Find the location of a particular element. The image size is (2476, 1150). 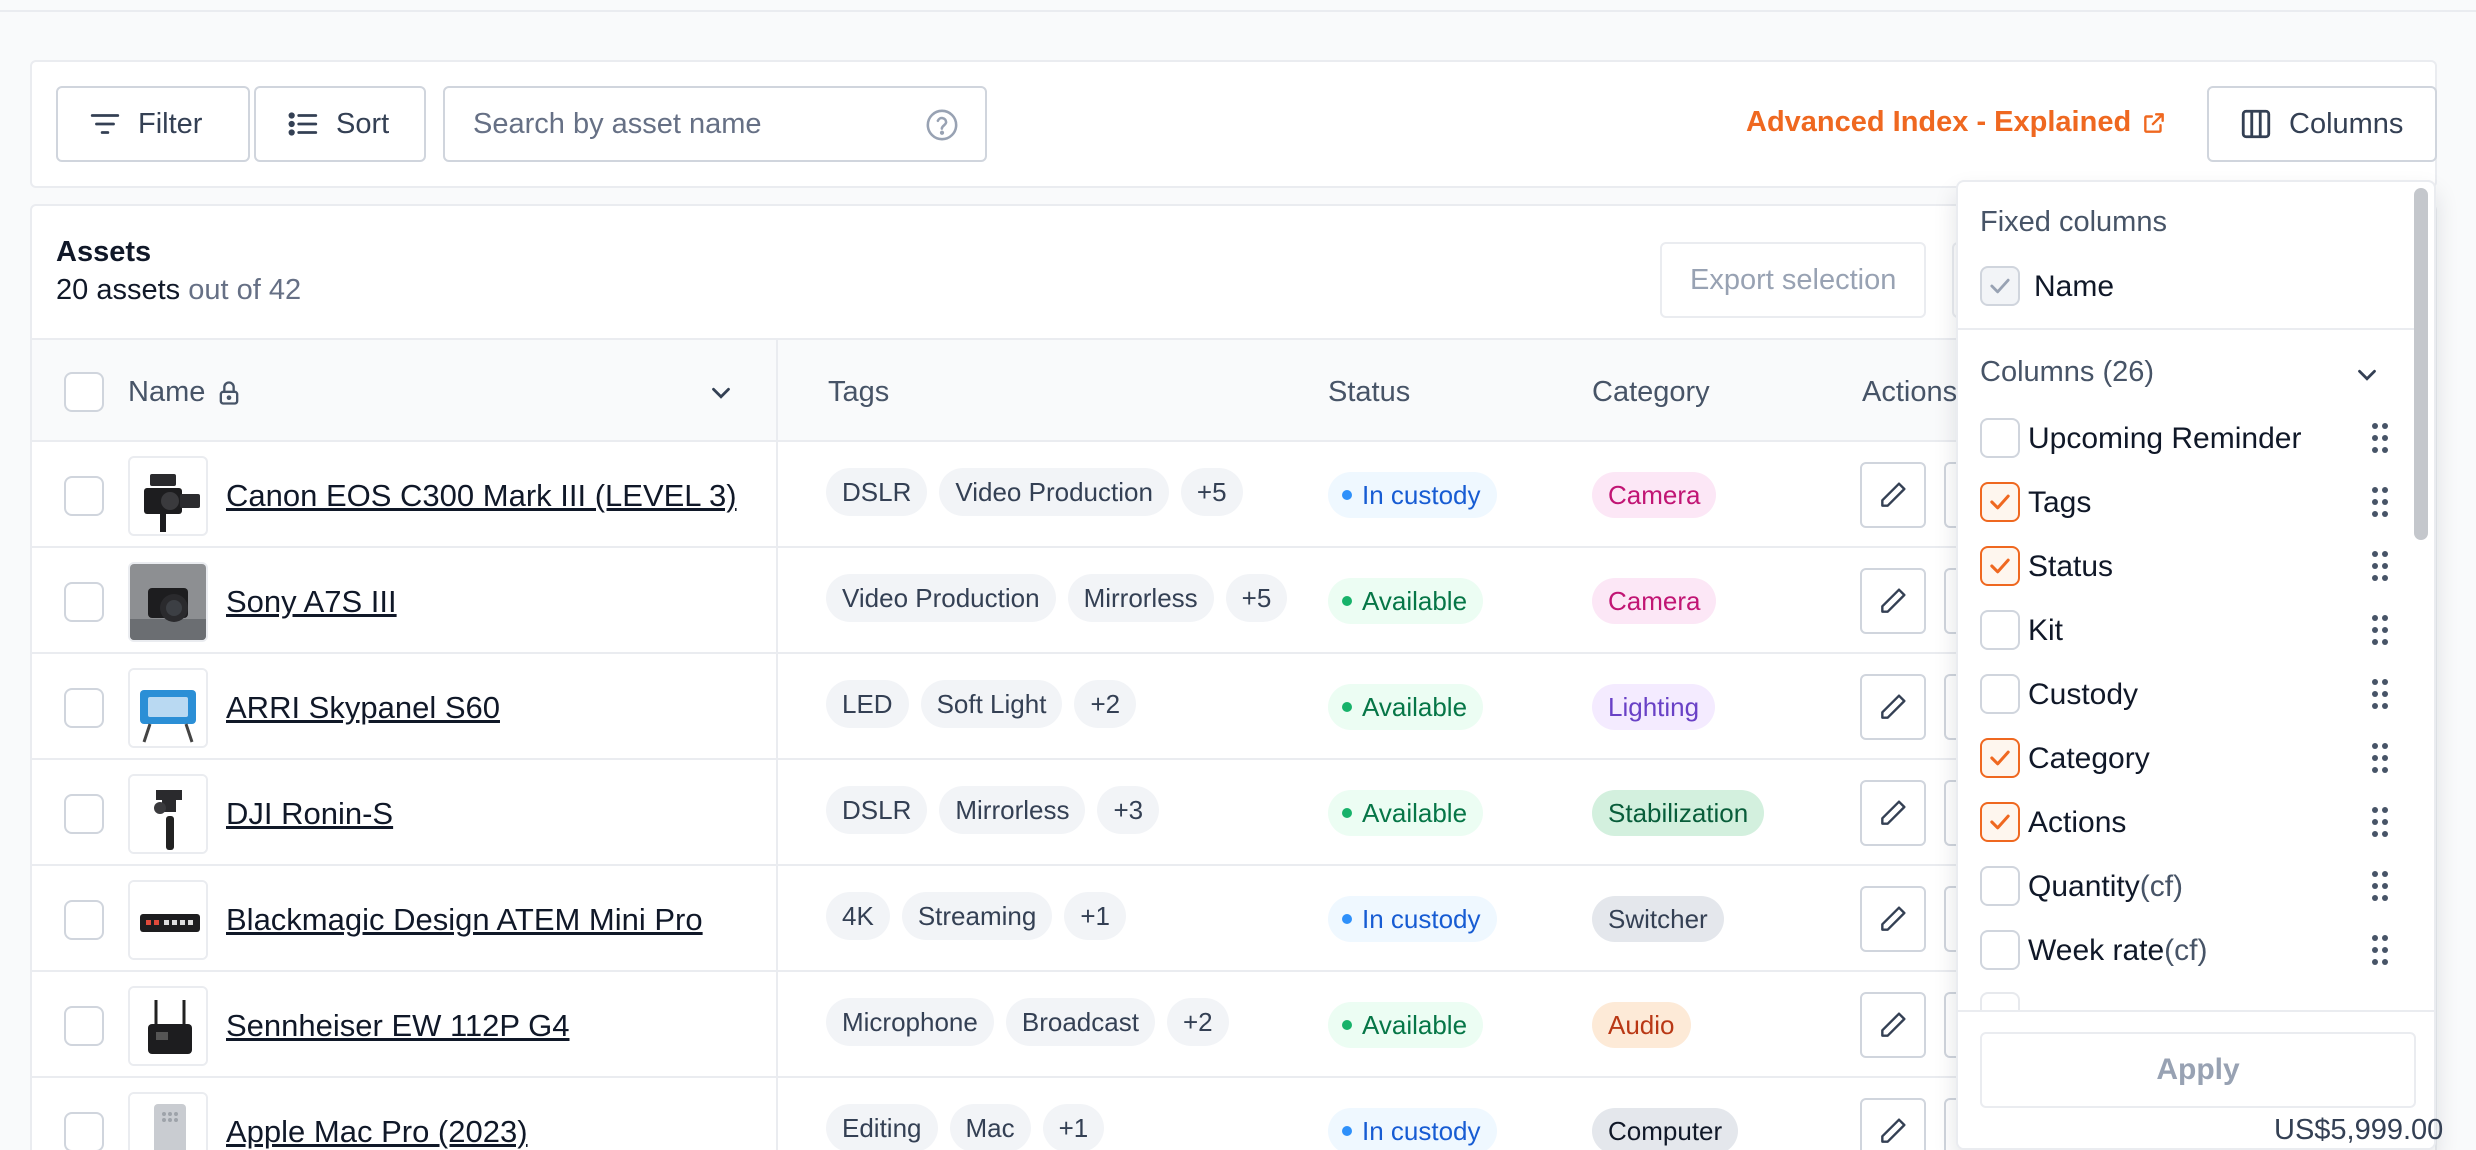

price-cell: US$5,999.00 is located at coordinates (2359, 1130).